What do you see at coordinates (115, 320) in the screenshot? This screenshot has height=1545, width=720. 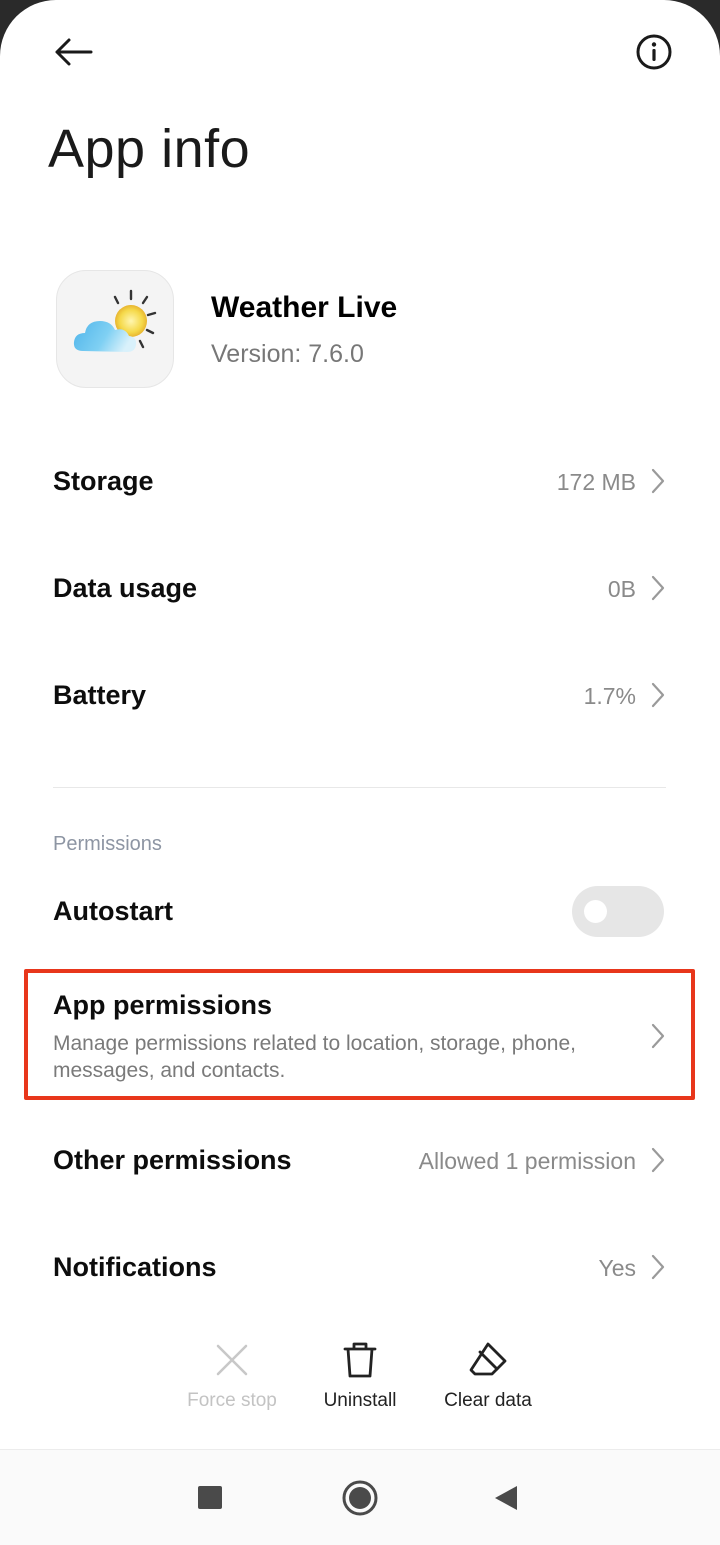 I see `weather-cloud-sun-icon` at bounding box center [115, 320].